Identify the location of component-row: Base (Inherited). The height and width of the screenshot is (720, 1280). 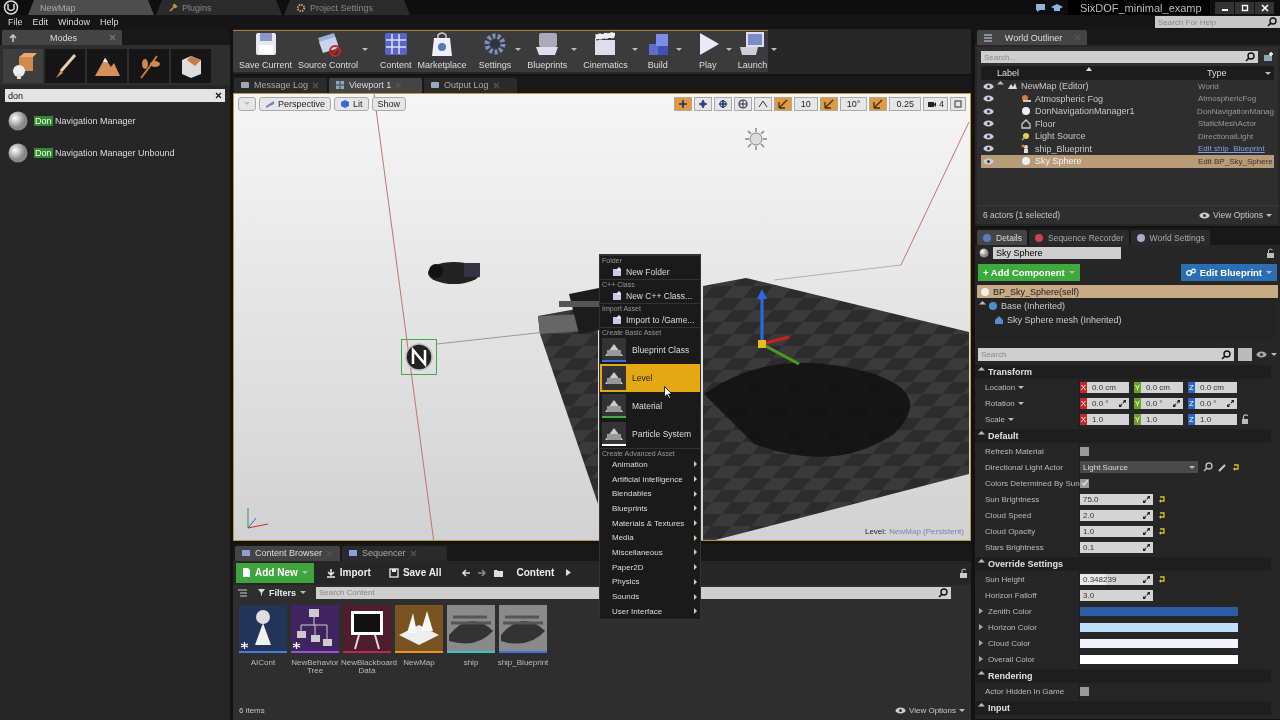
(1127, 305).